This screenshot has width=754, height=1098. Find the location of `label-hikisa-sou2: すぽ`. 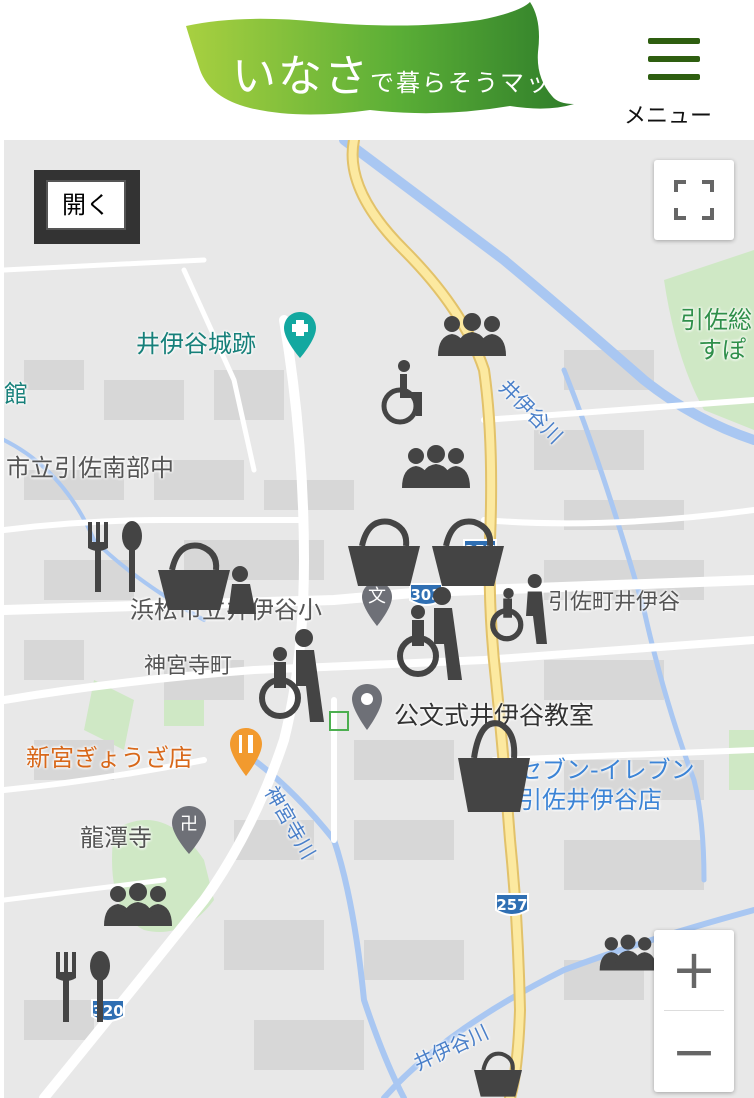

label-hikisa-sou2: すぽ is located at coordinates (722, 350).